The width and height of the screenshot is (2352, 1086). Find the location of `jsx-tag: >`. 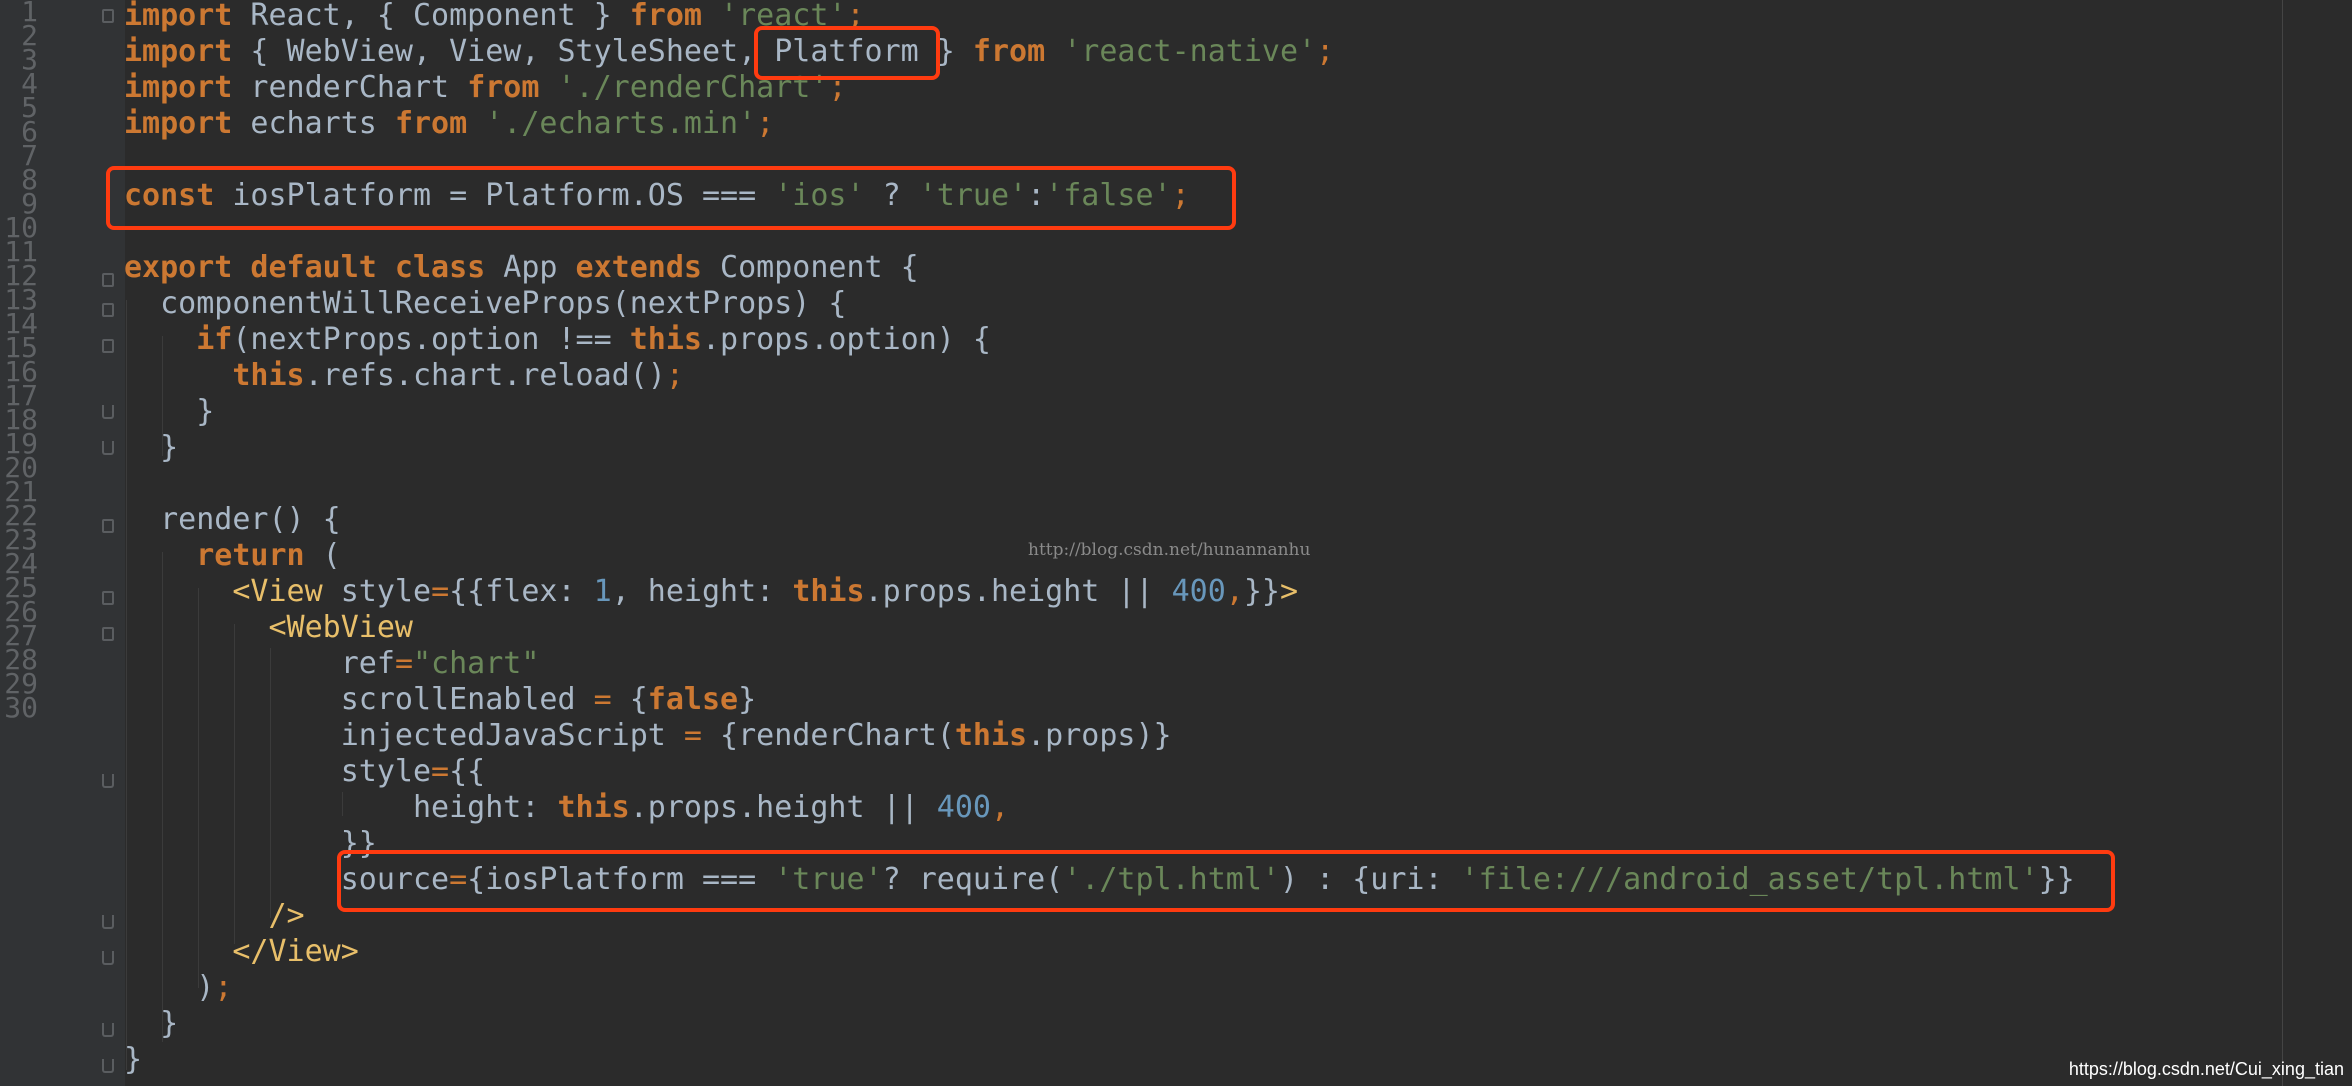

jsx-tag: > is located at coordinates (1289, 591).